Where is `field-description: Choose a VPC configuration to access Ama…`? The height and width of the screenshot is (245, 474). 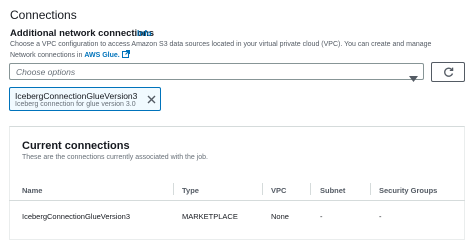
field-description: Choose a VPC configuration to access Ama… is located at coordinates (237, 51).